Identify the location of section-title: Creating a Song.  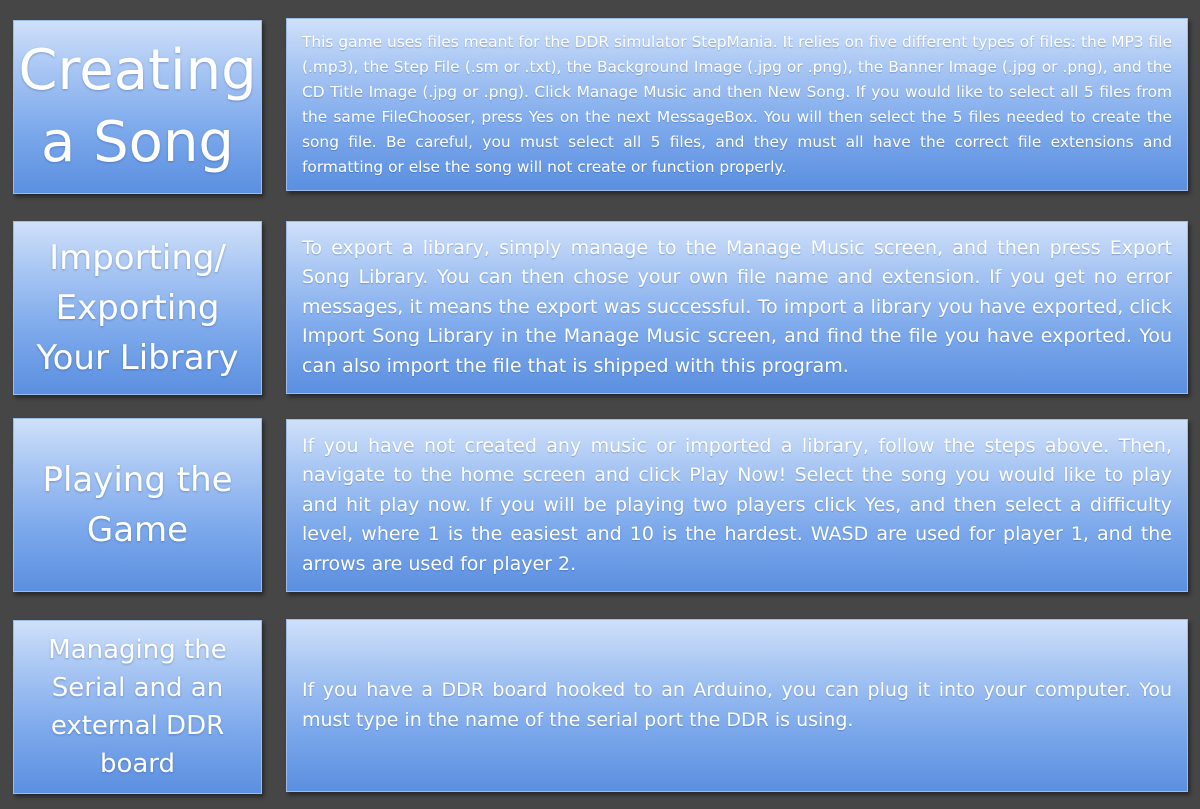
(137, 106).